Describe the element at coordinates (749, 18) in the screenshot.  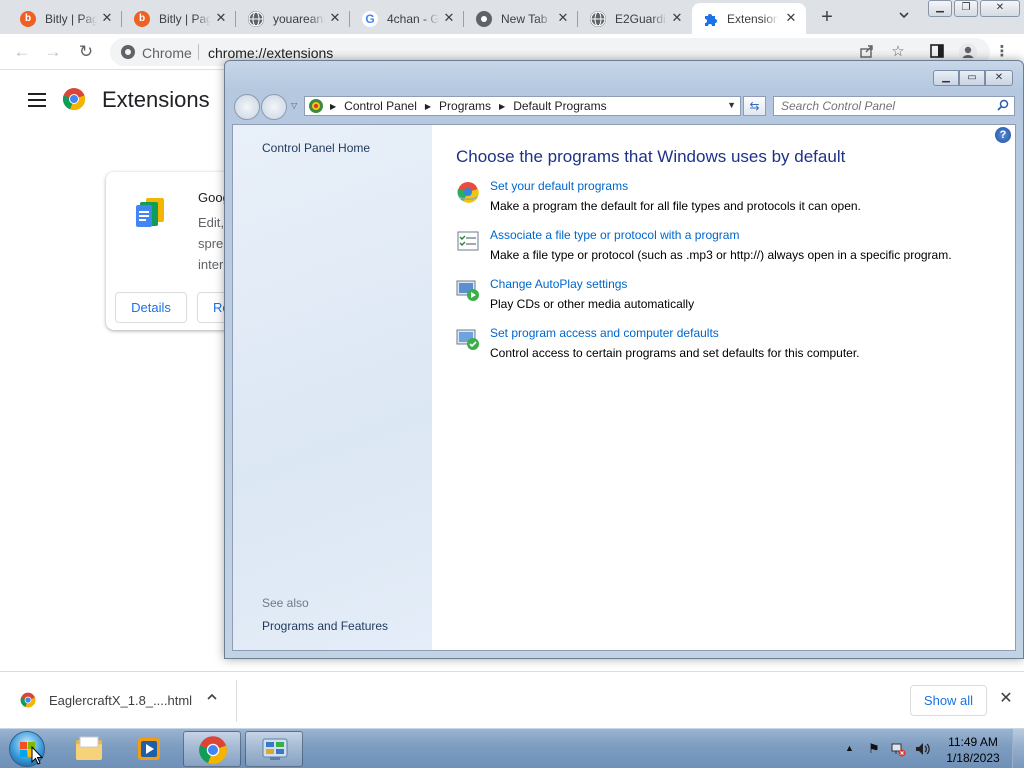
I see `tab-extensions: Extensions ✕` at that location.